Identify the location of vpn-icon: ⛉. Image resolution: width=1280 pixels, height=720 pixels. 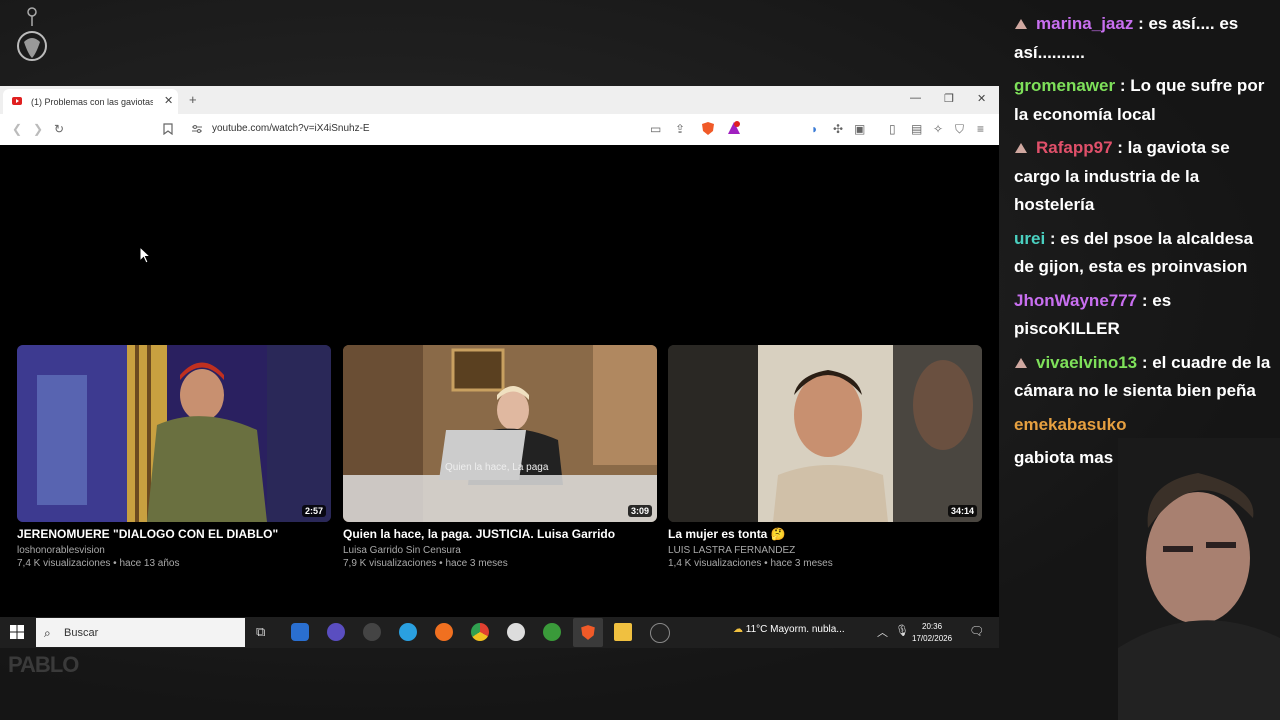
(959, 129).